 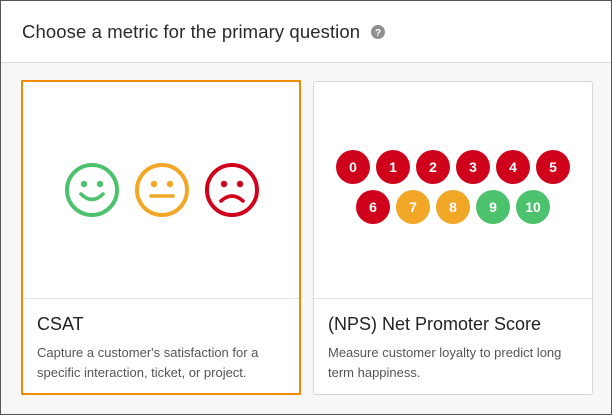 What do you see at coordinates (435, 324) in the screenshot?
I see `nps-title: (NPS) Net Promoter Score` at bounding box center [435, 324].